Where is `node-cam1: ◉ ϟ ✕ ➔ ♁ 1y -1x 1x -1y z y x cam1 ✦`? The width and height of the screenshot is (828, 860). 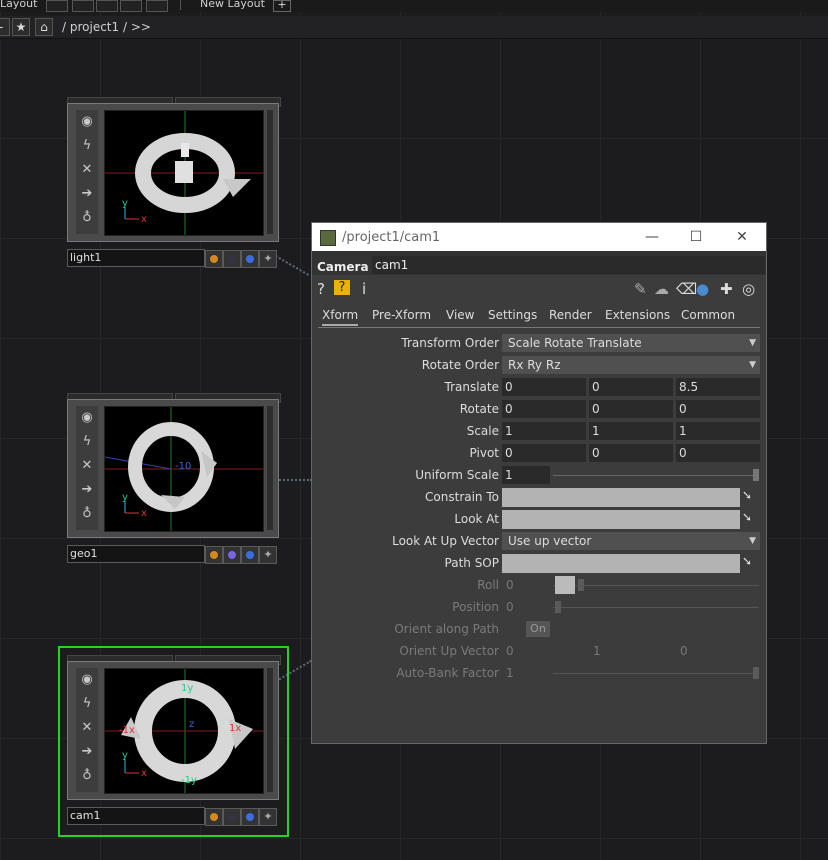 node-cam1: ◉ ϟ ✕ ➔ ♁ 1y -1x 1x -1y z y x cam1 ✦ is located at coordinates (174, 741).